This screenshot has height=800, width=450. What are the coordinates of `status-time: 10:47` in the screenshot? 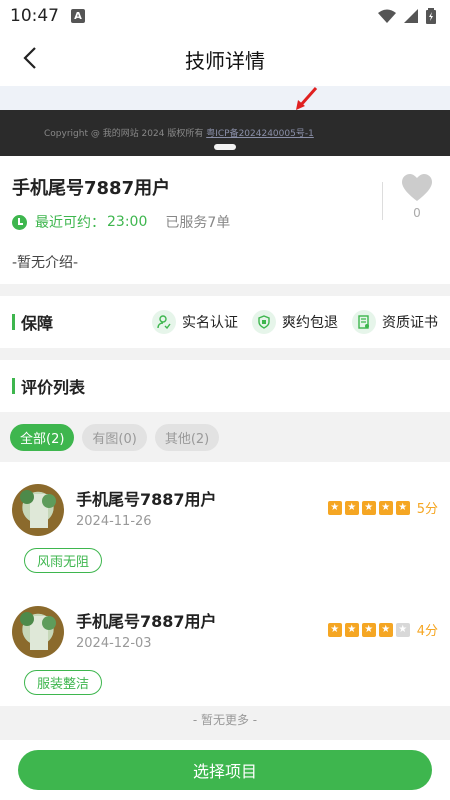 It's located at (34, 16).